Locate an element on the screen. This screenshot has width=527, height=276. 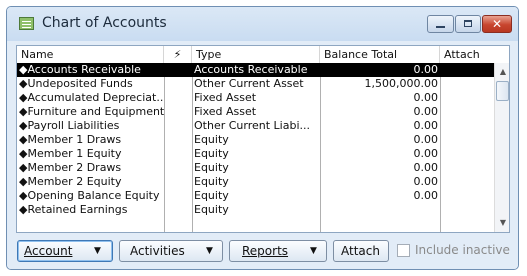
reports-button-label: Reports is located at coordinates (265, 251).